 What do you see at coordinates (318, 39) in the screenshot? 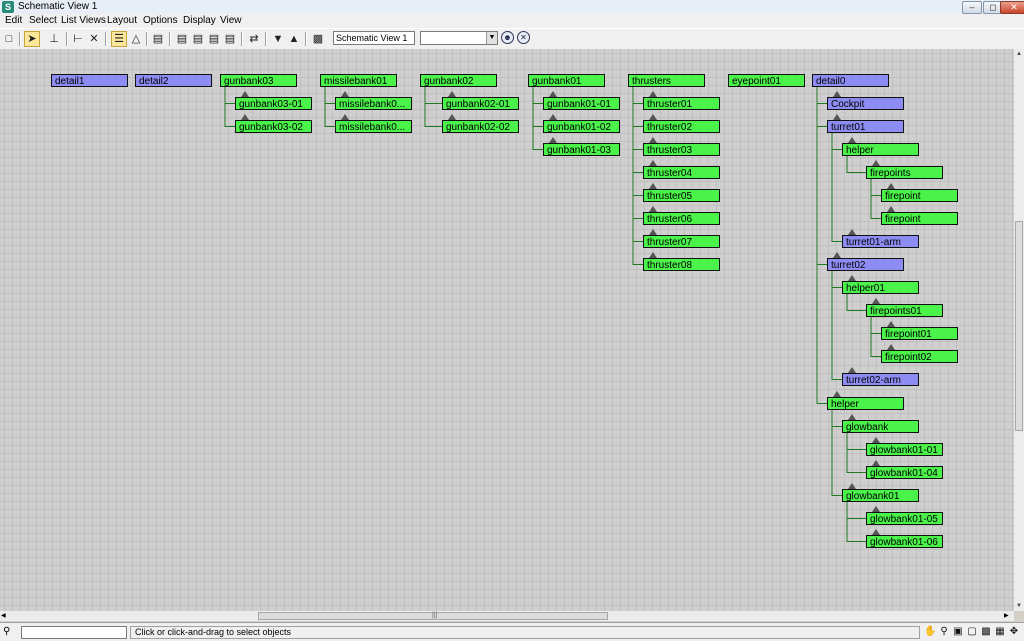
I see `preferences-icon: ▩` at bounding box center [318, 39].